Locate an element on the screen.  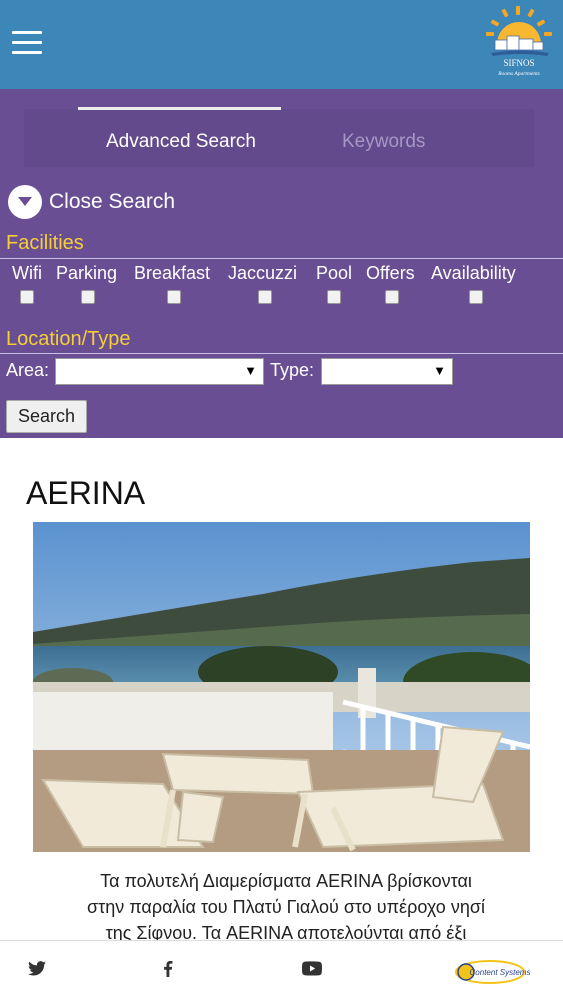
tab-advanced-search: Advanced Search is located at coordinates (181, 142).